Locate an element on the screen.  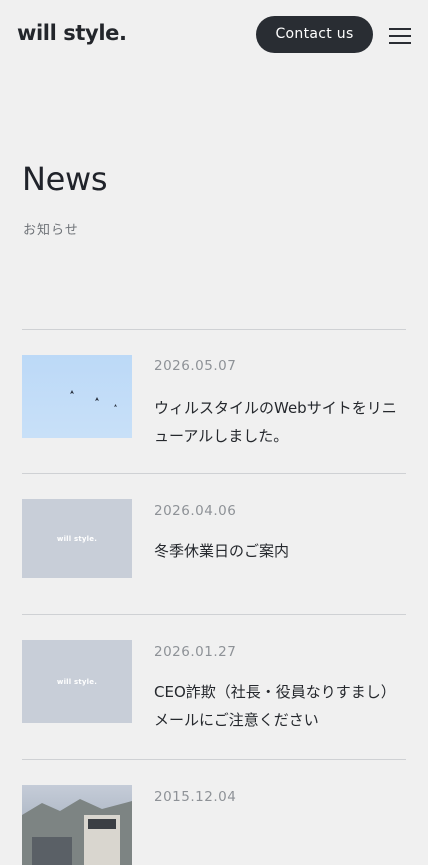
news-title: CEO詐欺（社長・役員なりすまし）メールにご注意ください is located at coordinates (280, 706).